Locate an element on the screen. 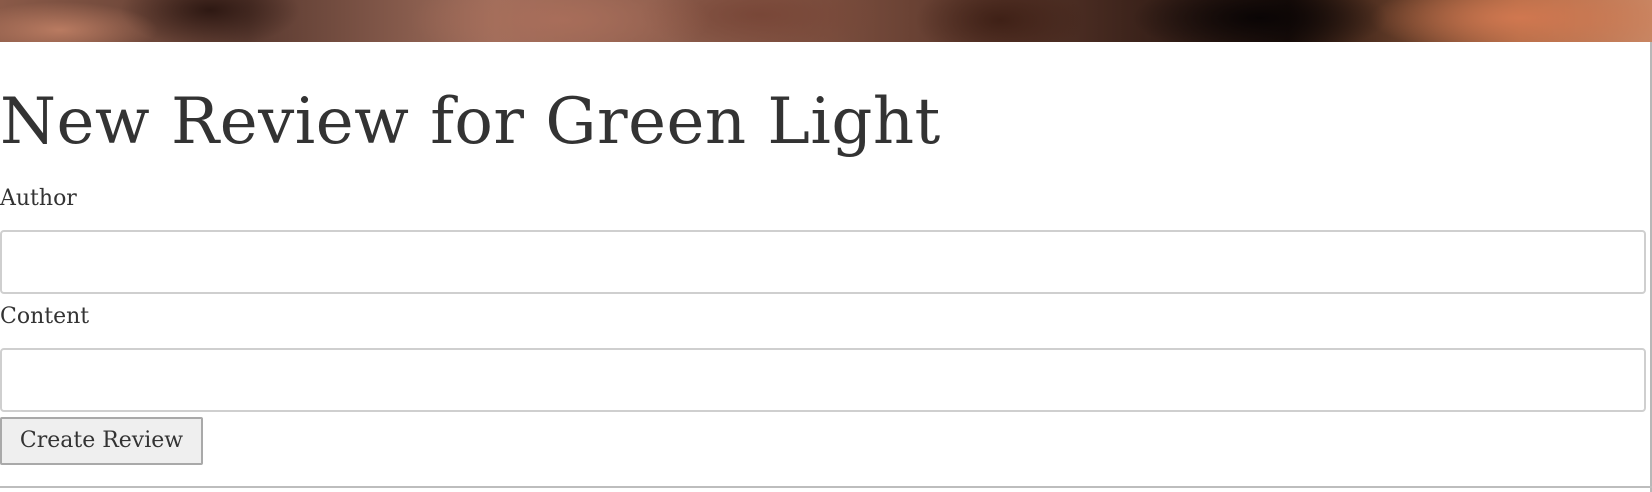 The image size is (1652, 492). create-review-button: Create Review is located at coordinates (101, 441).